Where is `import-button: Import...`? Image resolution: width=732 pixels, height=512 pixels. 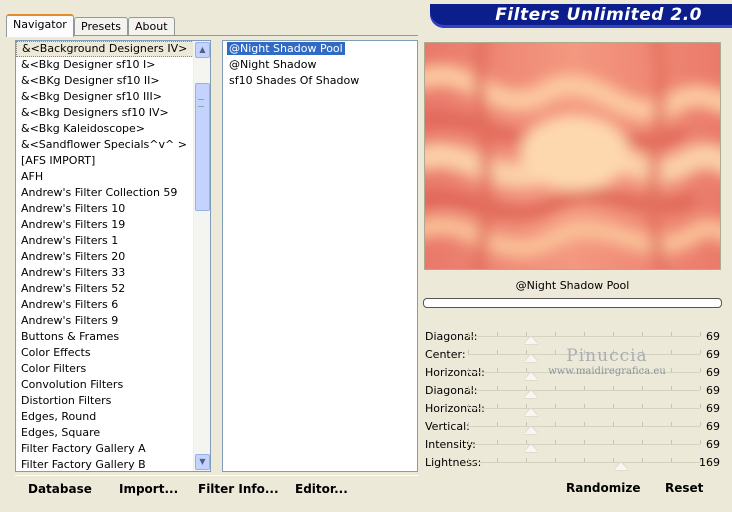 import-button: Import... is located at coordinates (148, 489).